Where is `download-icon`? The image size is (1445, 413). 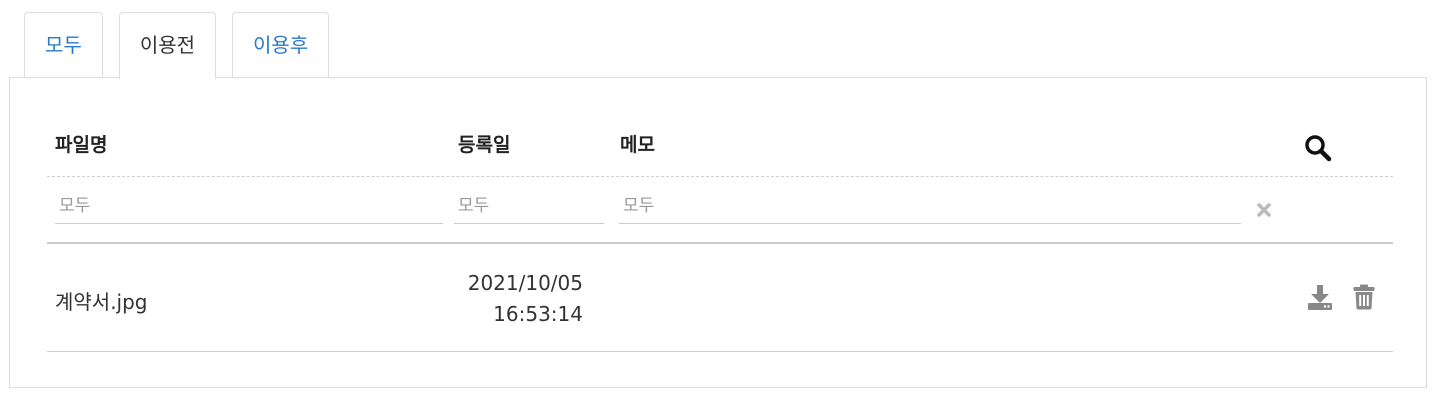 download-icon is located at coordinates (1320, 297).